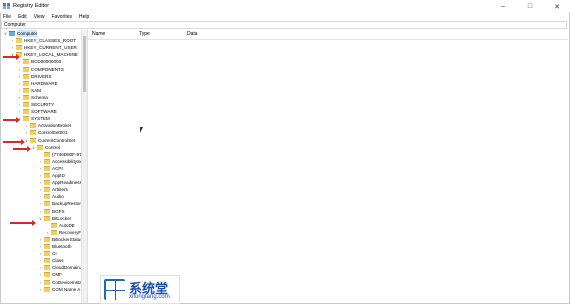 This screenshot has height=304, width=570. Describe the element at coordinates (62, 246) in the screenshot. I see `tree-item-label: Bluetooth` at that location.